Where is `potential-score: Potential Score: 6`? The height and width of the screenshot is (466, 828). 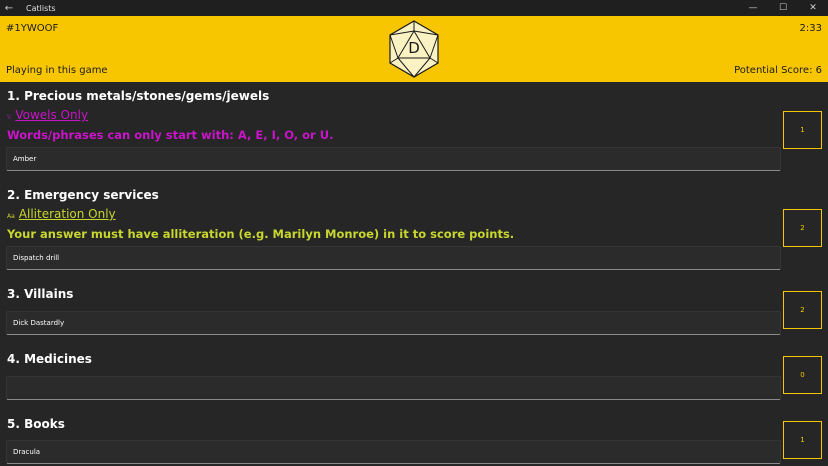 potential-score: Potential Score: 6 is located at coordinates (778, 70).